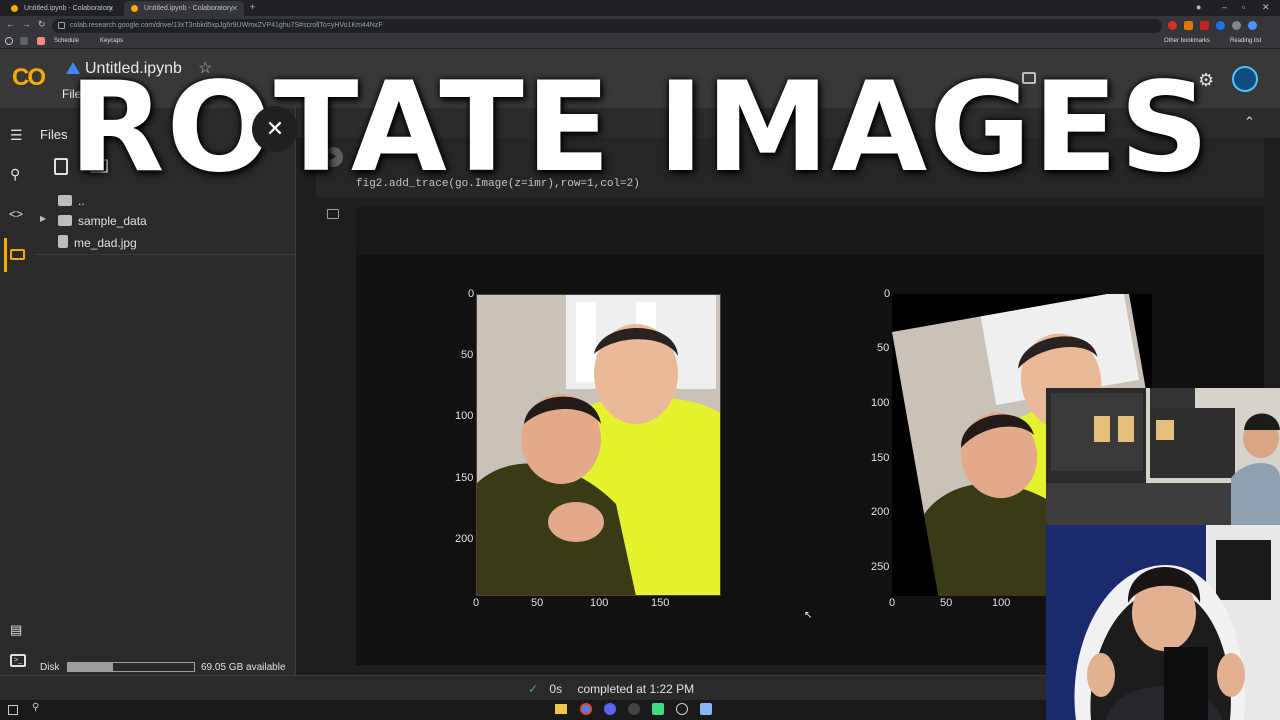  What do you see at coordinates (537, 603) in the screenshot?
I see `x-tick-1: 50` at bounding box center [537, 603].